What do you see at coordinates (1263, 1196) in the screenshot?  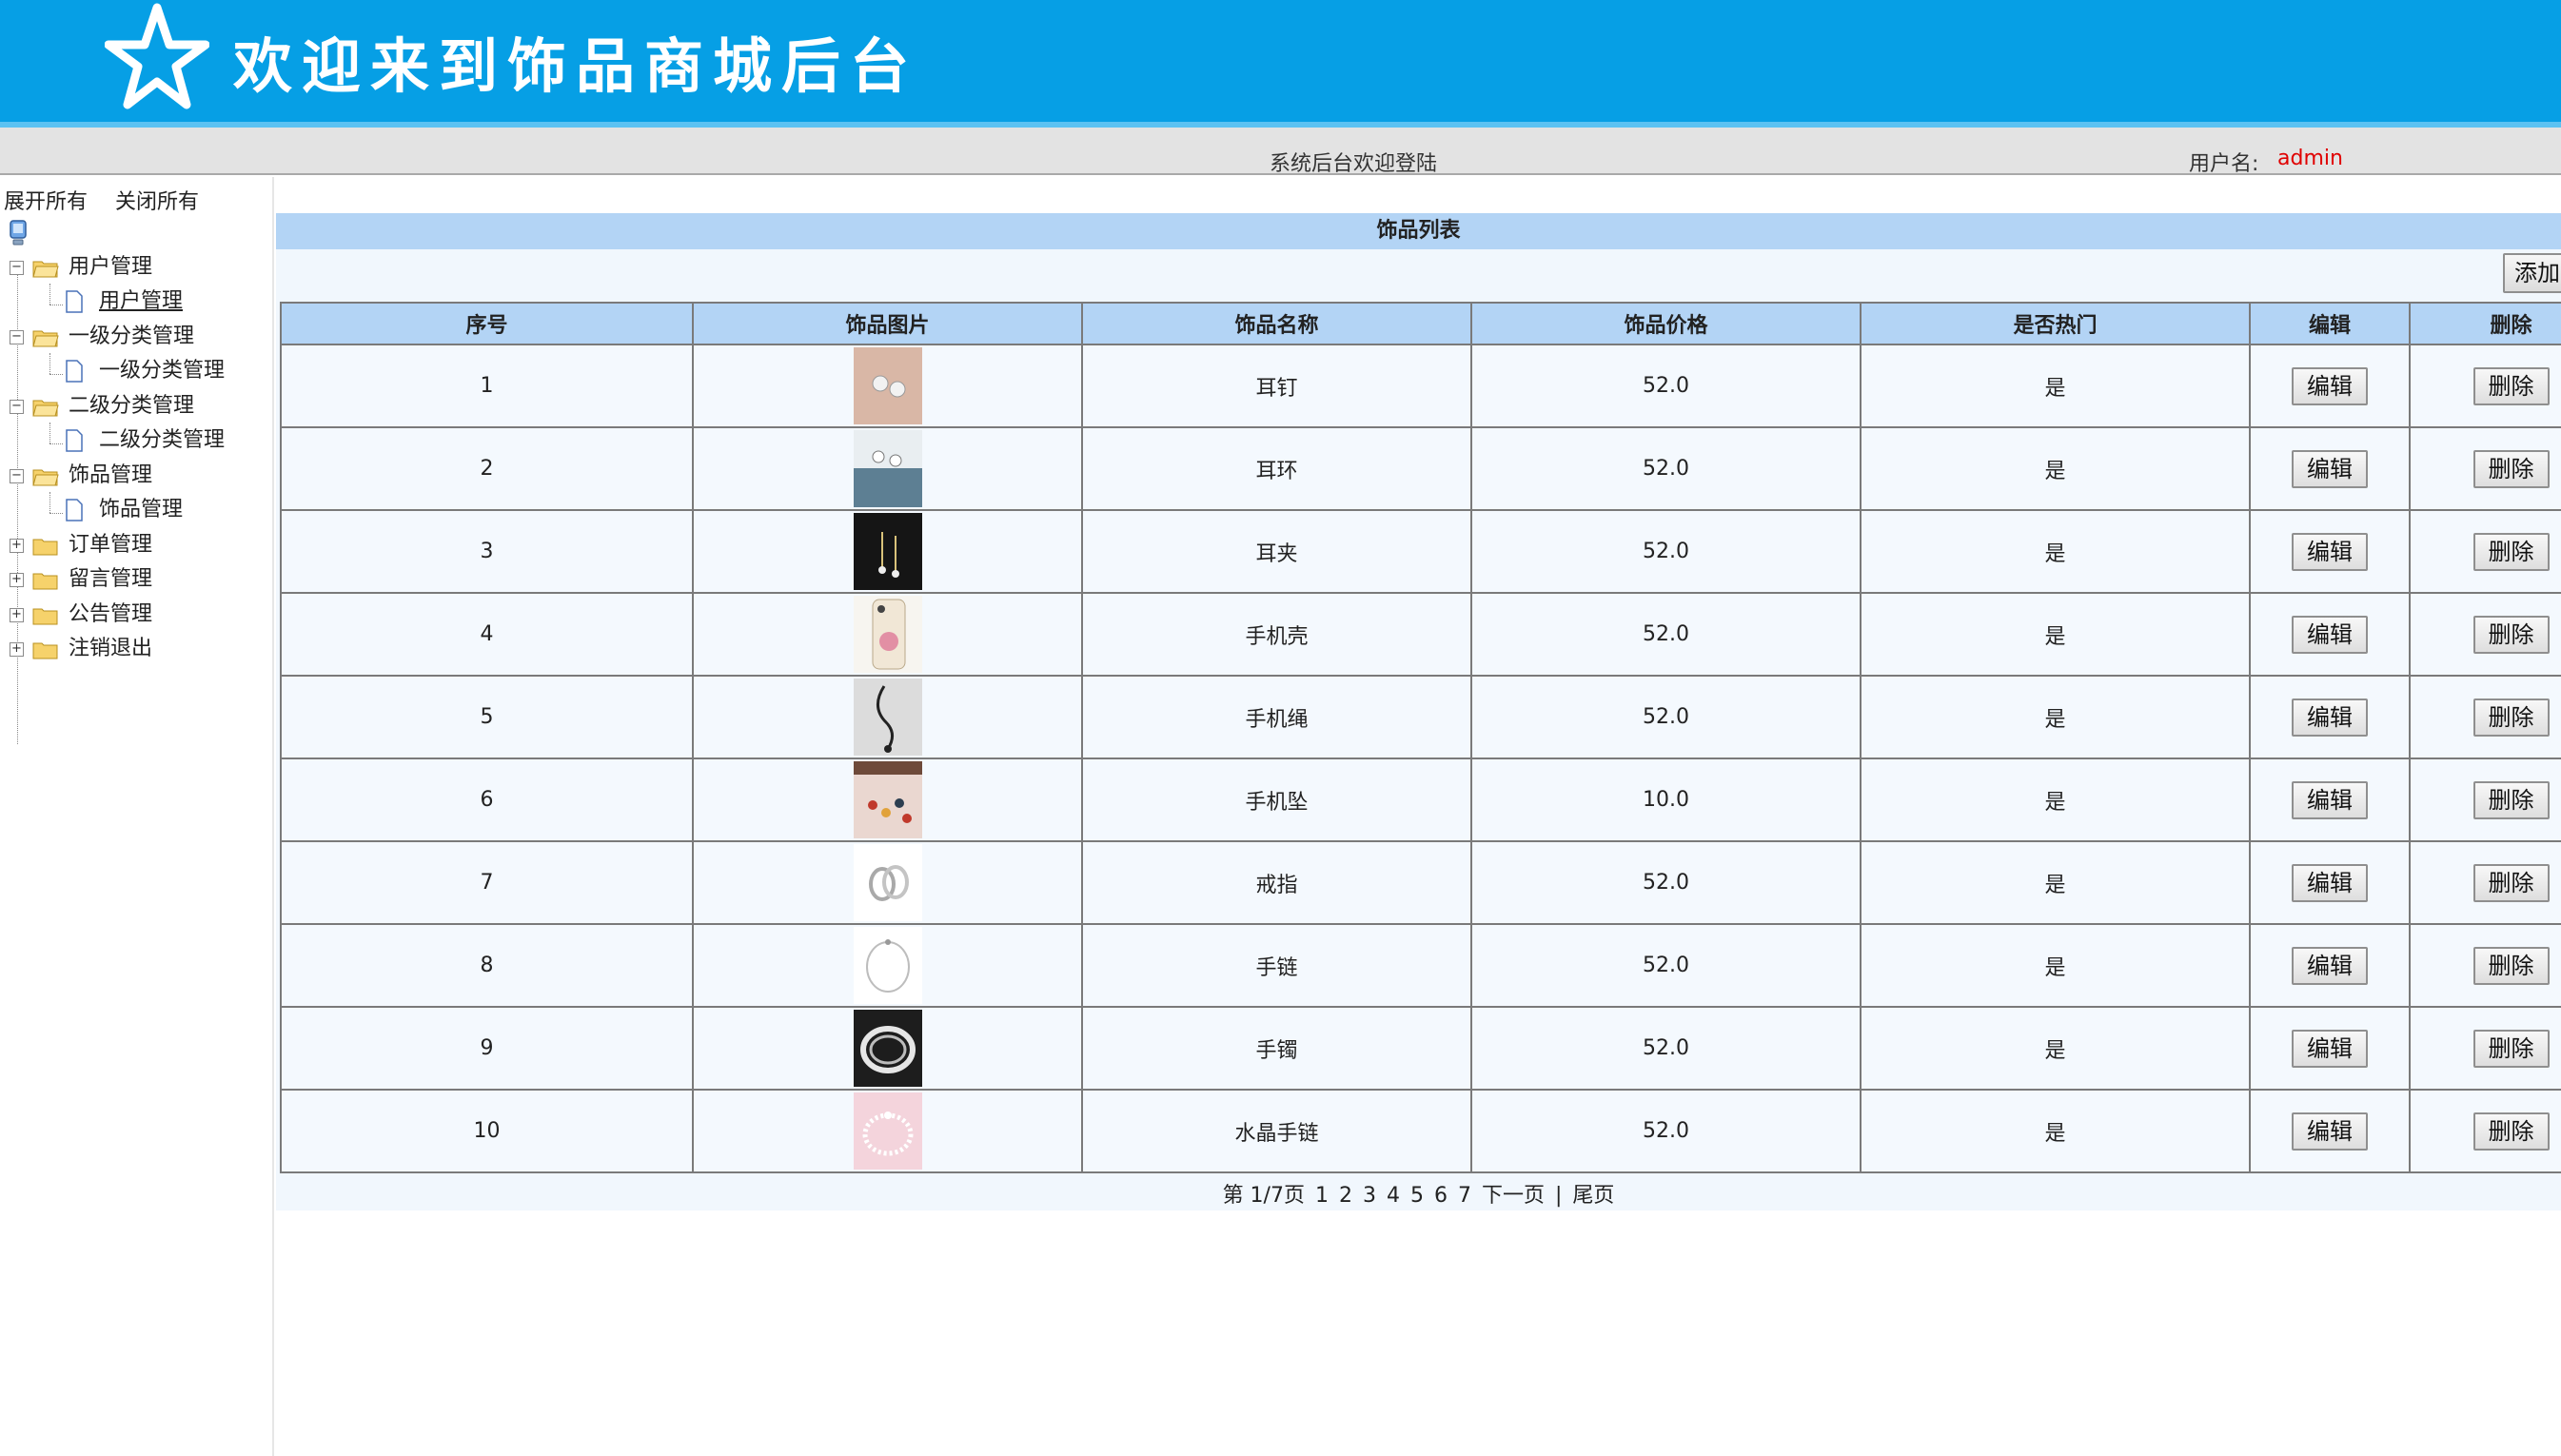 I see `page-info: 第 1/7页` at bounding box center [1263, 1196].